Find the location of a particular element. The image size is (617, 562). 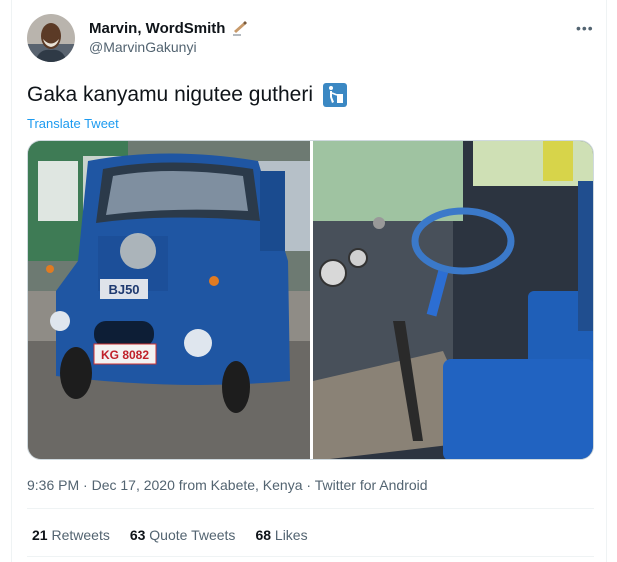

tweet-source: Twitter for Android is located at coordinates (371, 485).